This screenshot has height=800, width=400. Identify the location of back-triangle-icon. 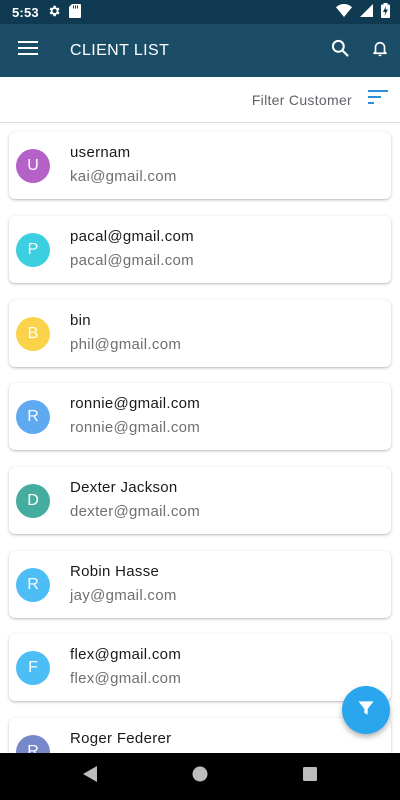
(90, 776).